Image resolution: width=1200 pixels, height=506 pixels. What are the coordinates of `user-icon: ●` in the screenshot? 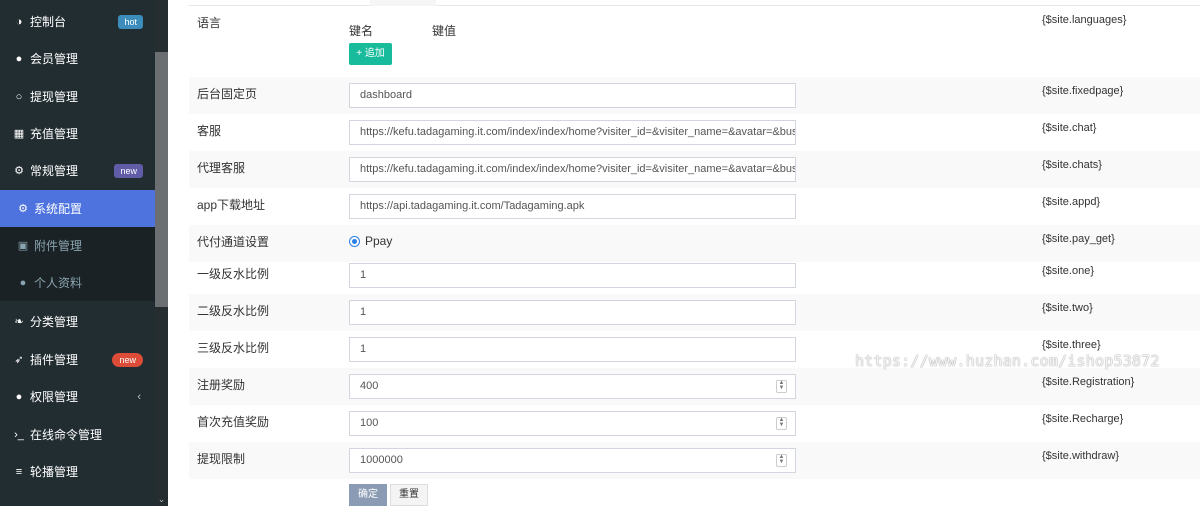 It's located at (23, 282).